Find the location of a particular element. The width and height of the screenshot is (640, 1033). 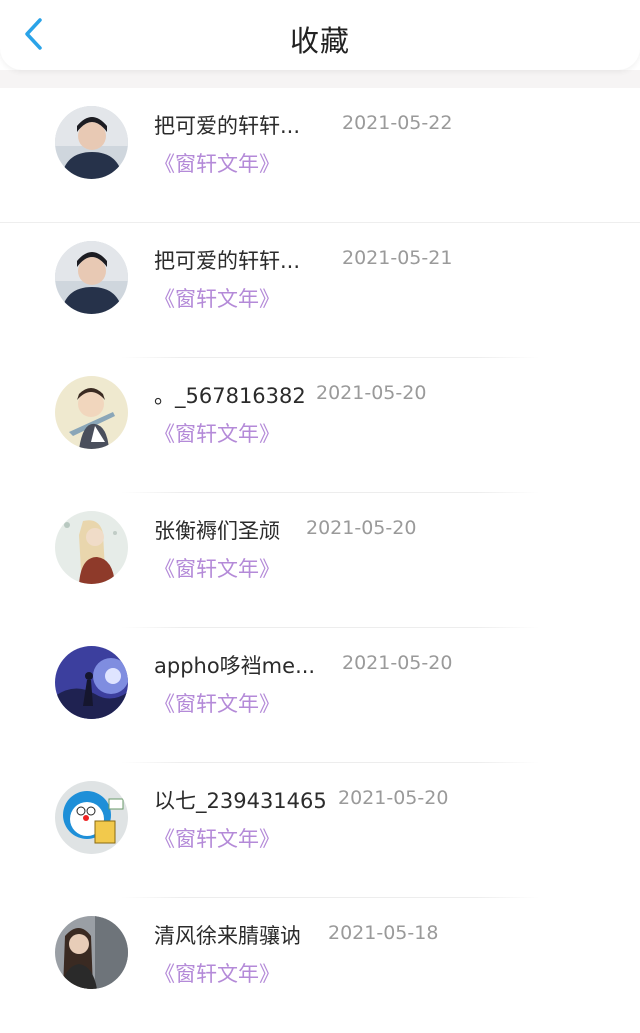

list-item: 把可爱的轩轩... 2021-05-22 《窗轩文年》 is located at coordinates (320, 155).